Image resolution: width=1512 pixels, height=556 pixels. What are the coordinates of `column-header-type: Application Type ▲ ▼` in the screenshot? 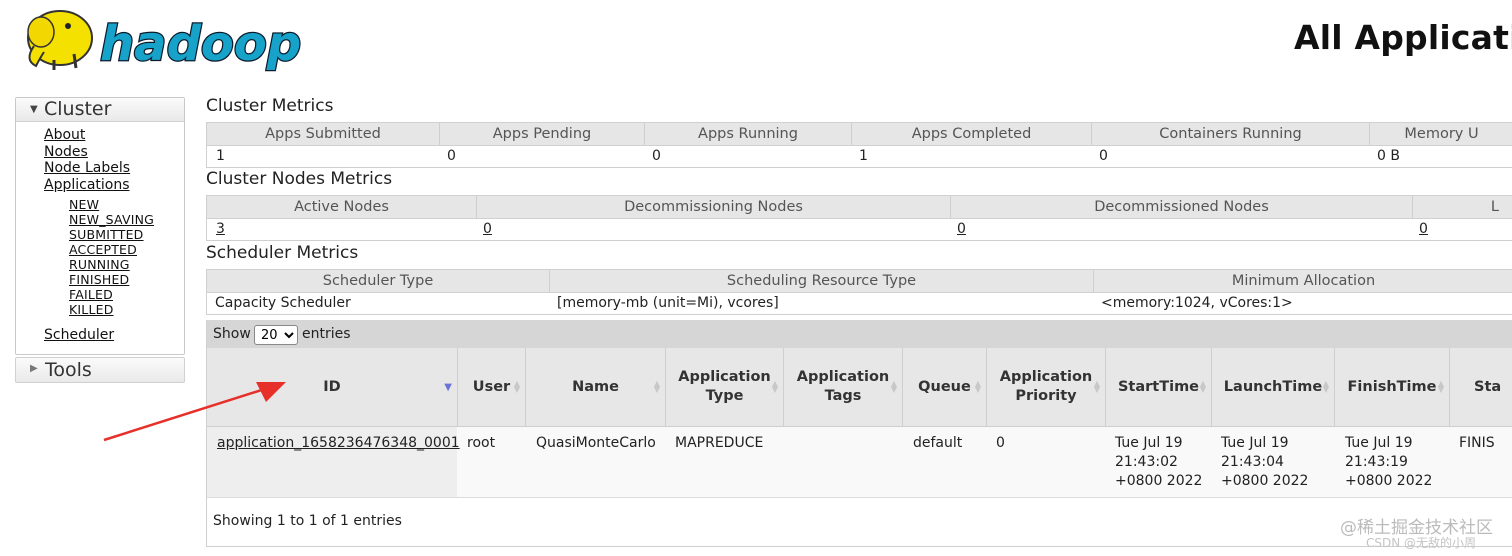 It's located at (725, 387).